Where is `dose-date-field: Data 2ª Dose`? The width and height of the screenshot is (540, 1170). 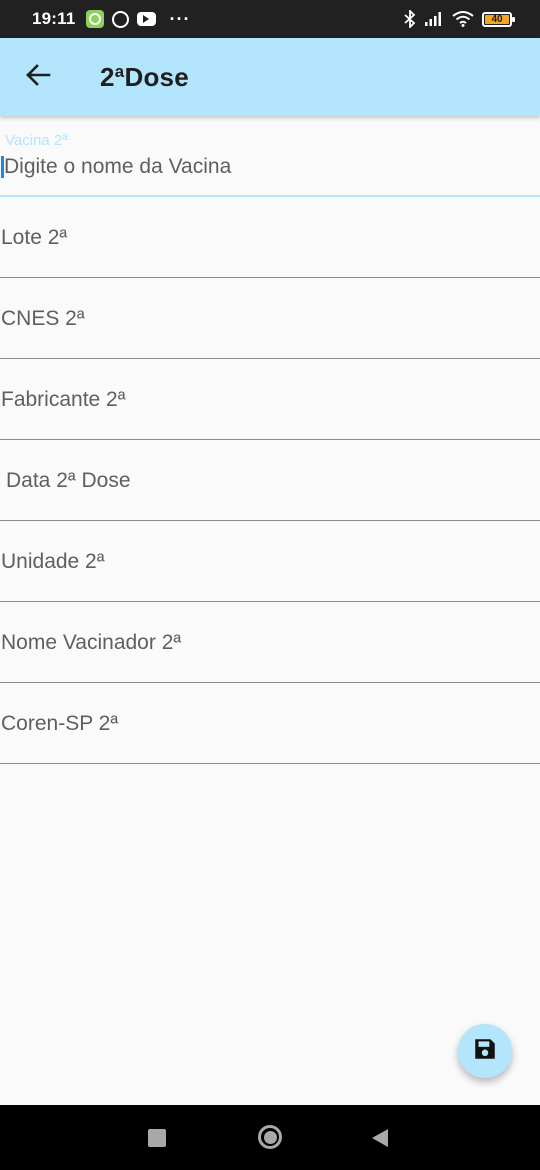
dose-date-field: Data 2ª Dose is located at coordinates (270, 480).